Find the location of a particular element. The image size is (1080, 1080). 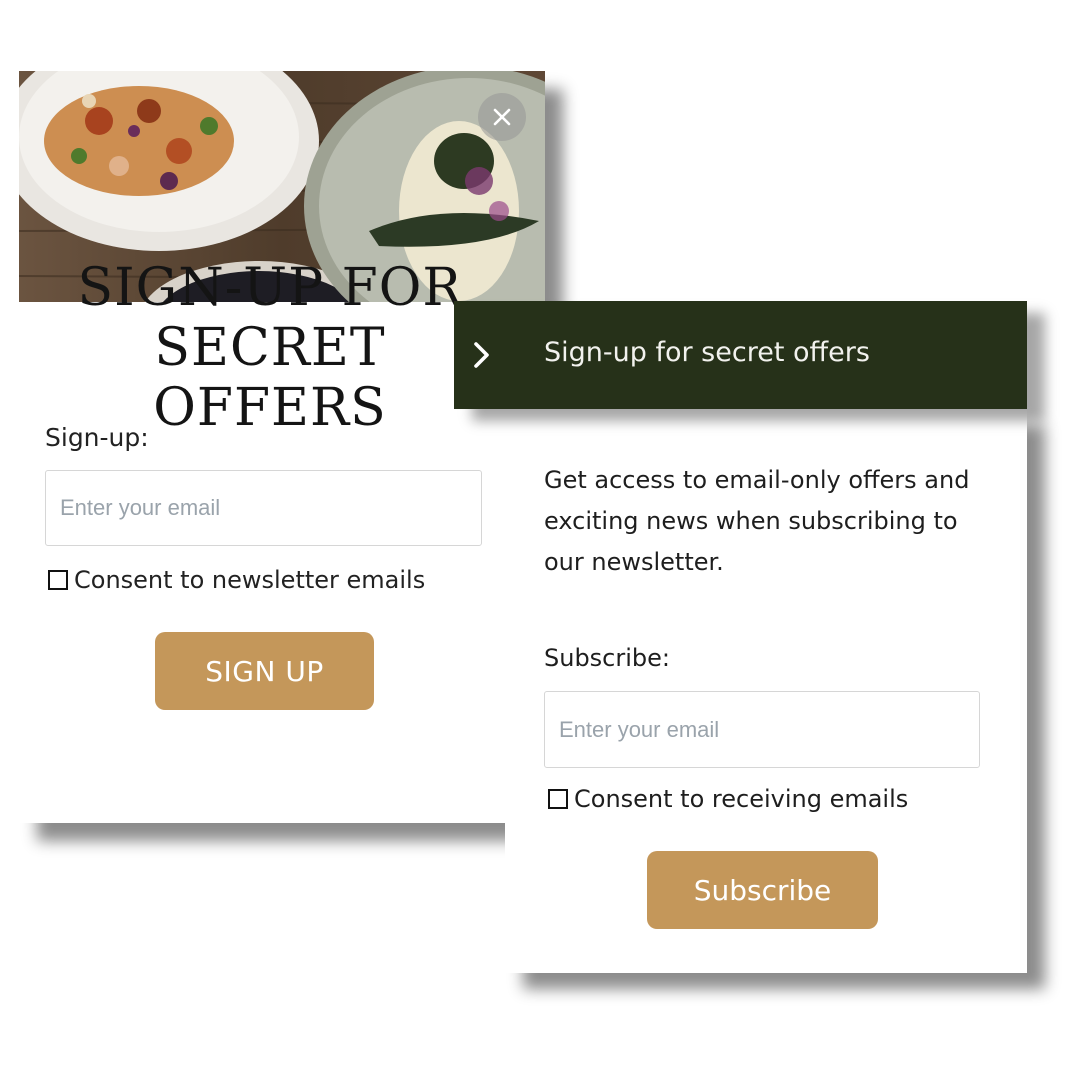

emails-consent: Consent to receiving emails is located at coordinates (728, 799).